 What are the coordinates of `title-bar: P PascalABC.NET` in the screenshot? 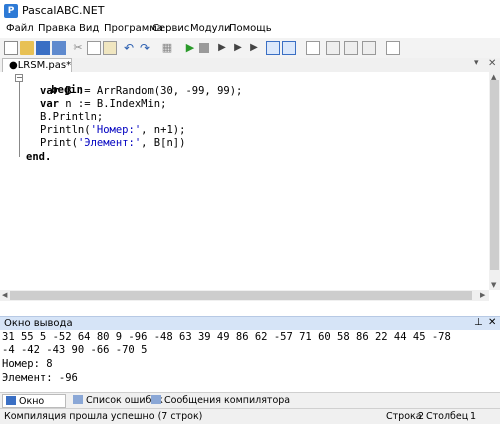 It's located at (250, 11).